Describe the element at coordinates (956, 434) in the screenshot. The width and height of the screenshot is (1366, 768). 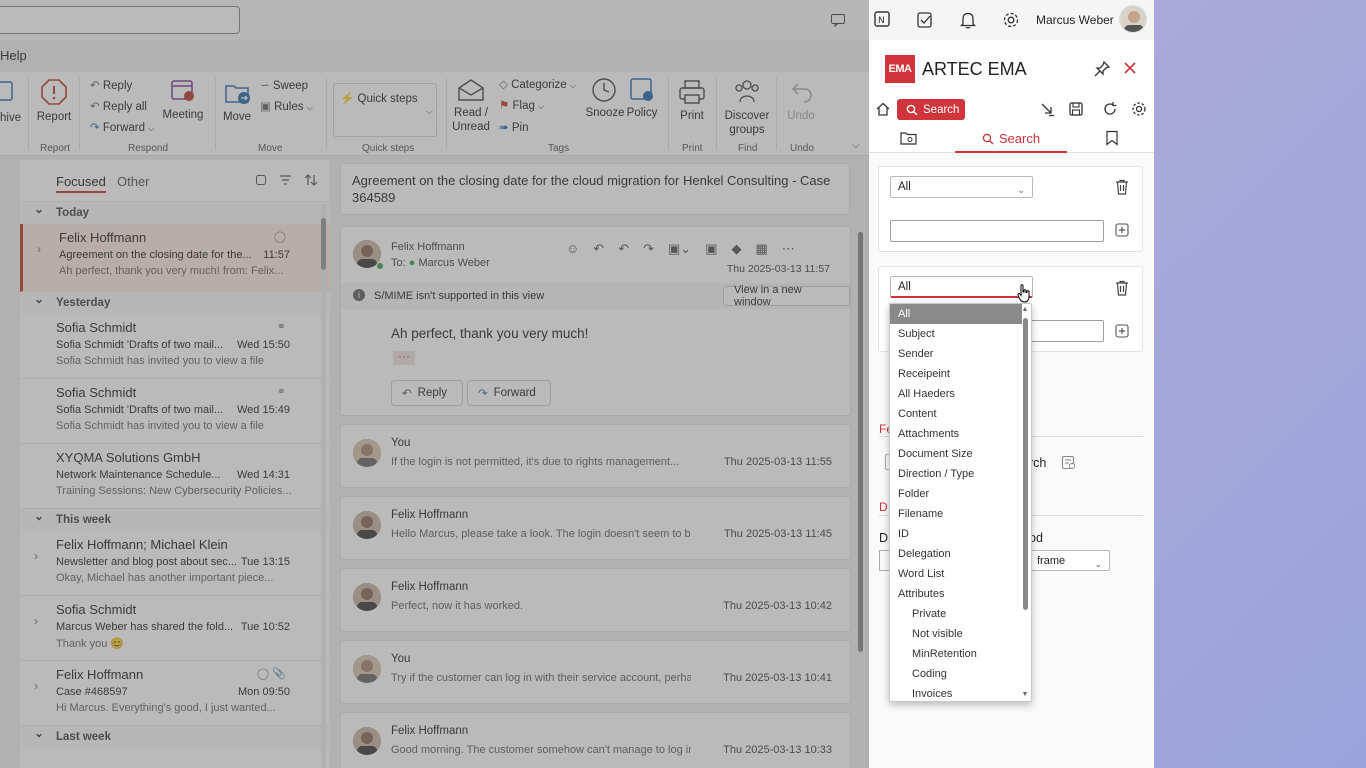
I see `dropdown-option: Attachments` at that location.